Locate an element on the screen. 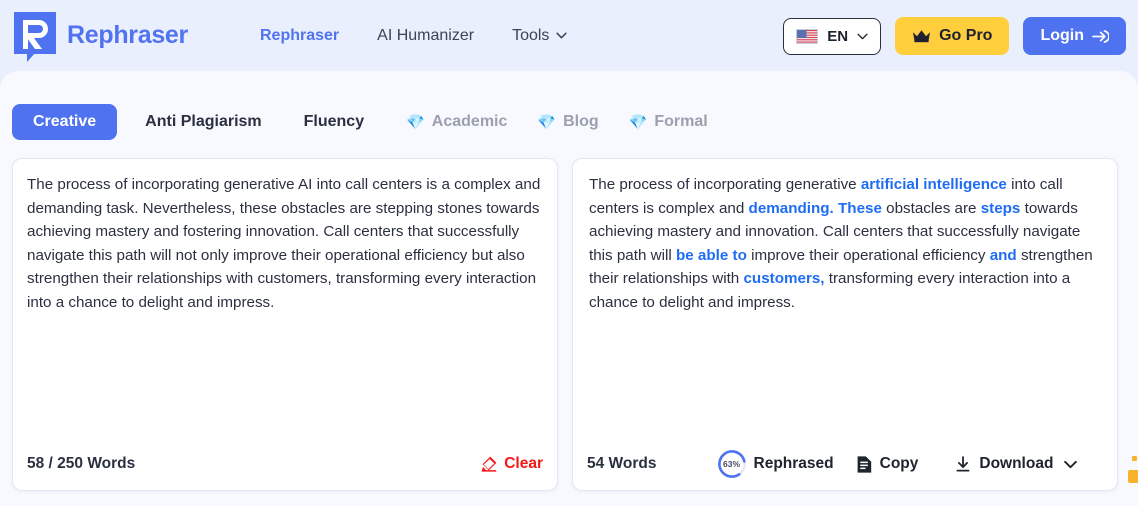  clear-button: Clear is located at coordinates (511, 464).